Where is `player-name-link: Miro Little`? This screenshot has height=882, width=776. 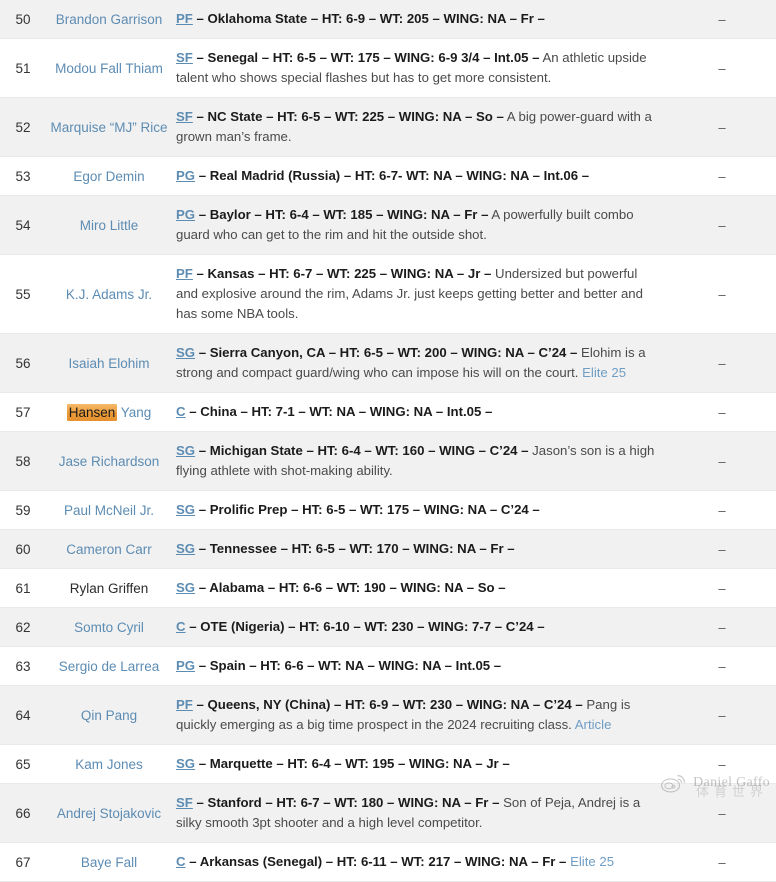
player-name-link: Miro Little is located at coordinates (109, 225).